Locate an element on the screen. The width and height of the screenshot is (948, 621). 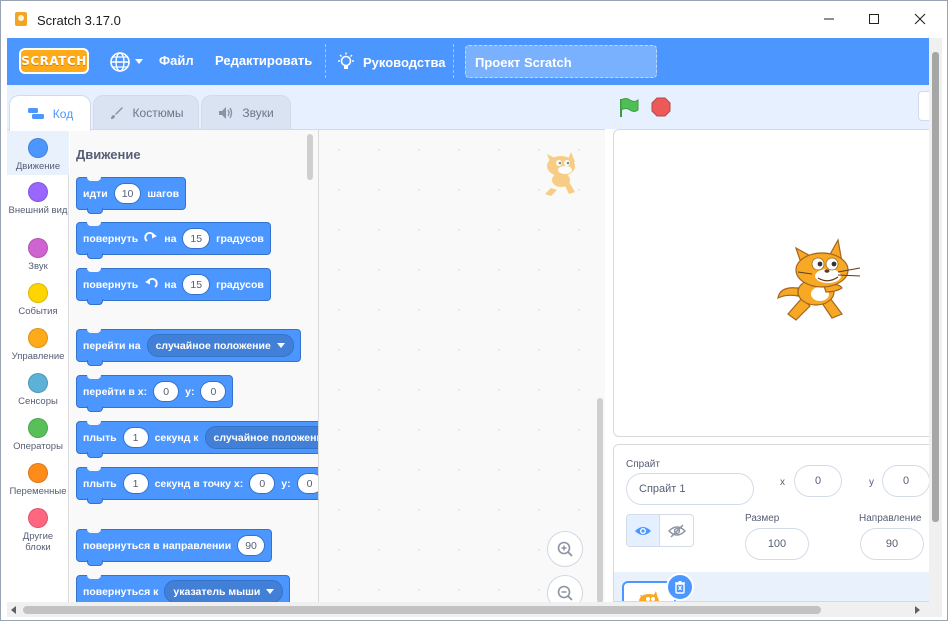
tab-code: Код is located at coordinates (50, 113).